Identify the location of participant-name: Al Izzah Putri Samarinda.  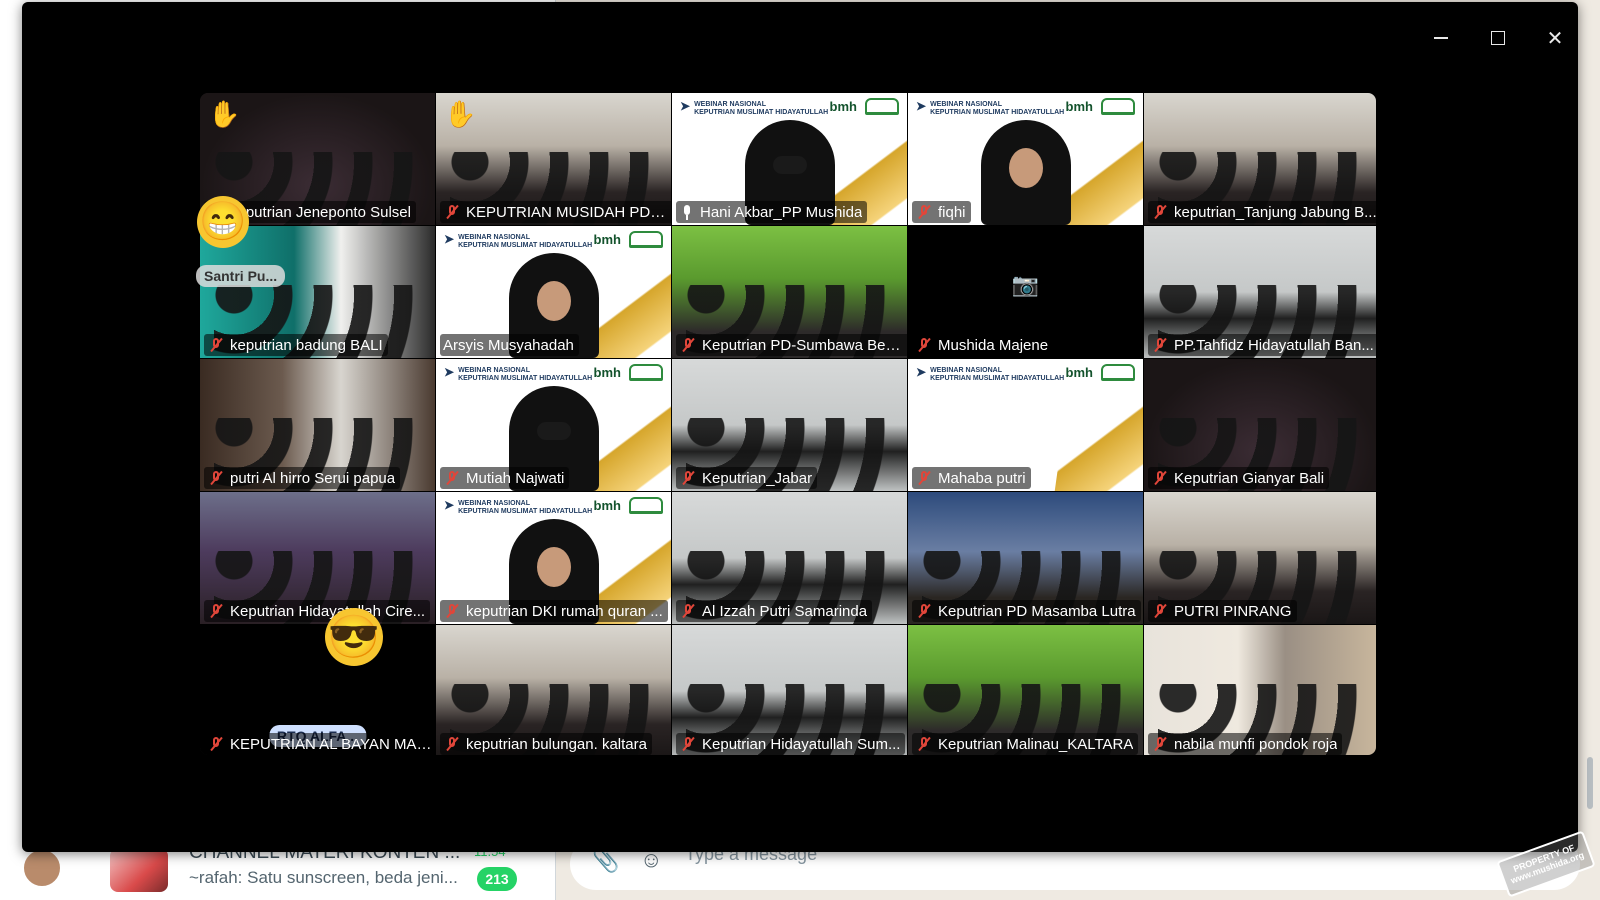
(785, 611).